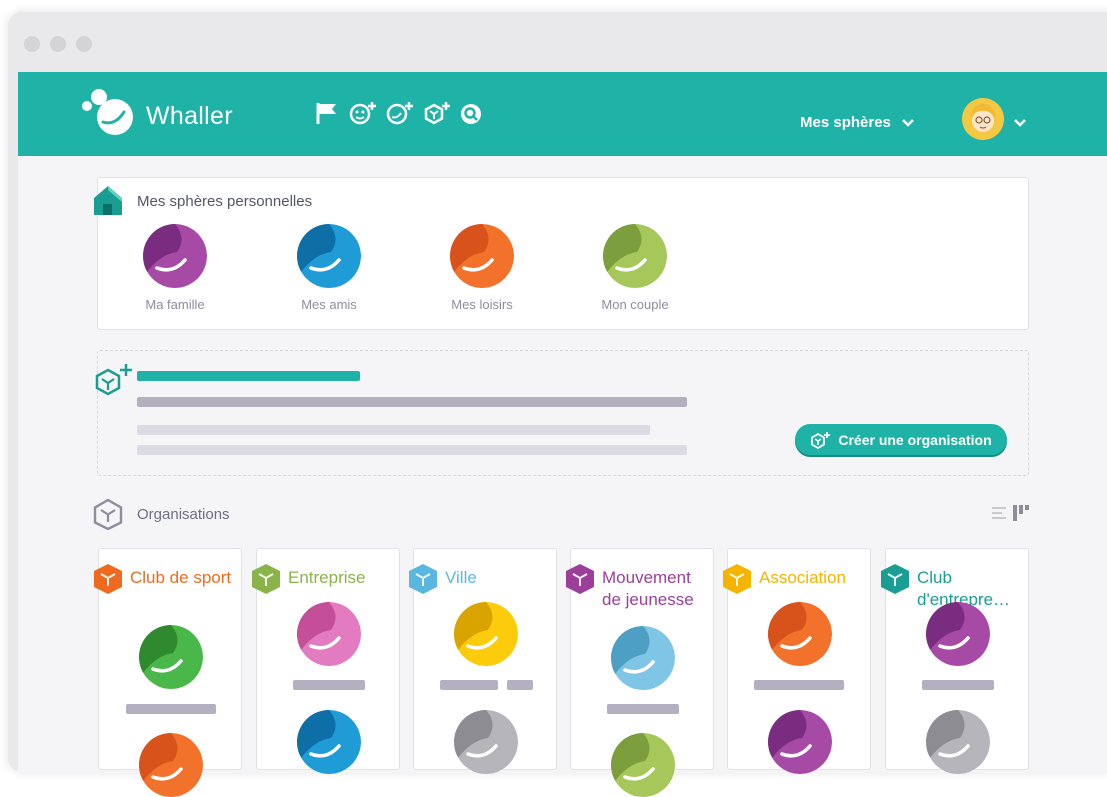  I want to click on window-close-dot, so click(32, 44).